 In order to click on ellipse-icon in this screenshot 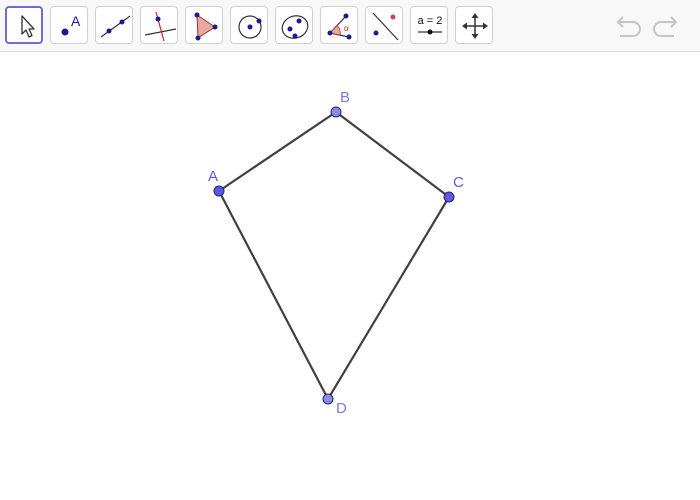, I will do `click(295, 27)`.